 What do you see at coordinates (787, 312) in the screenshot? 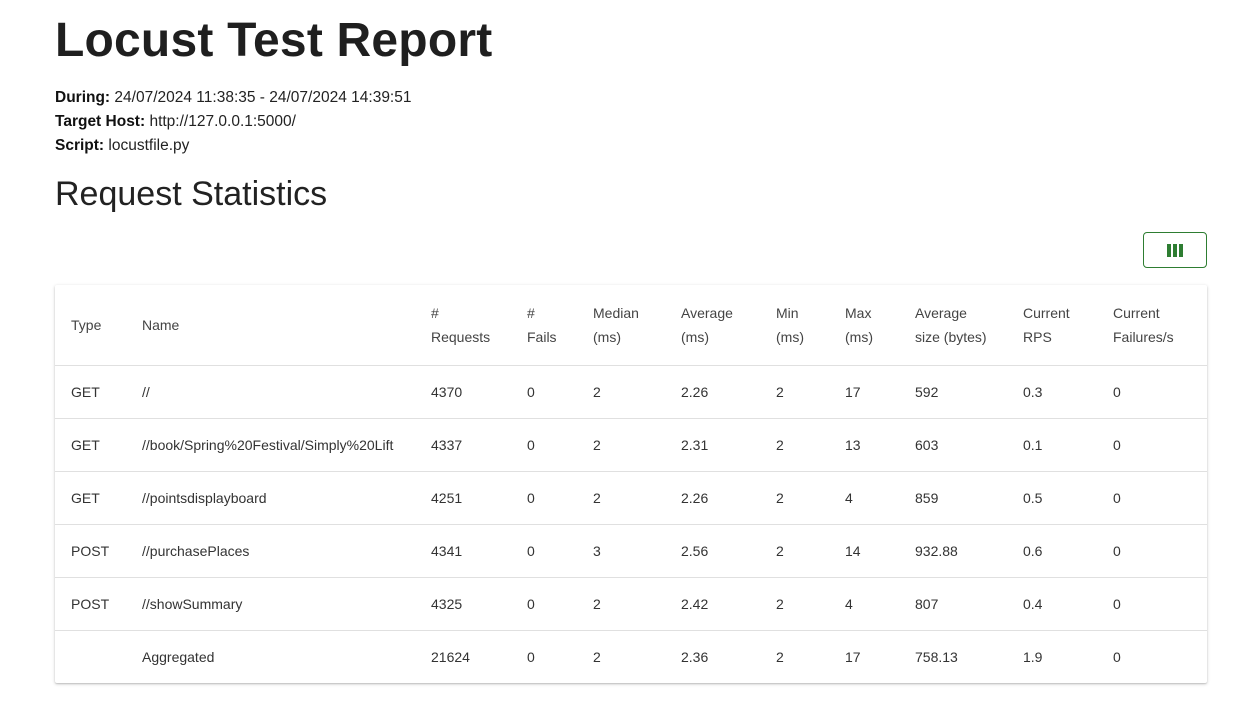
I see `column-header-line: Min` at bounding box center [787, 312].